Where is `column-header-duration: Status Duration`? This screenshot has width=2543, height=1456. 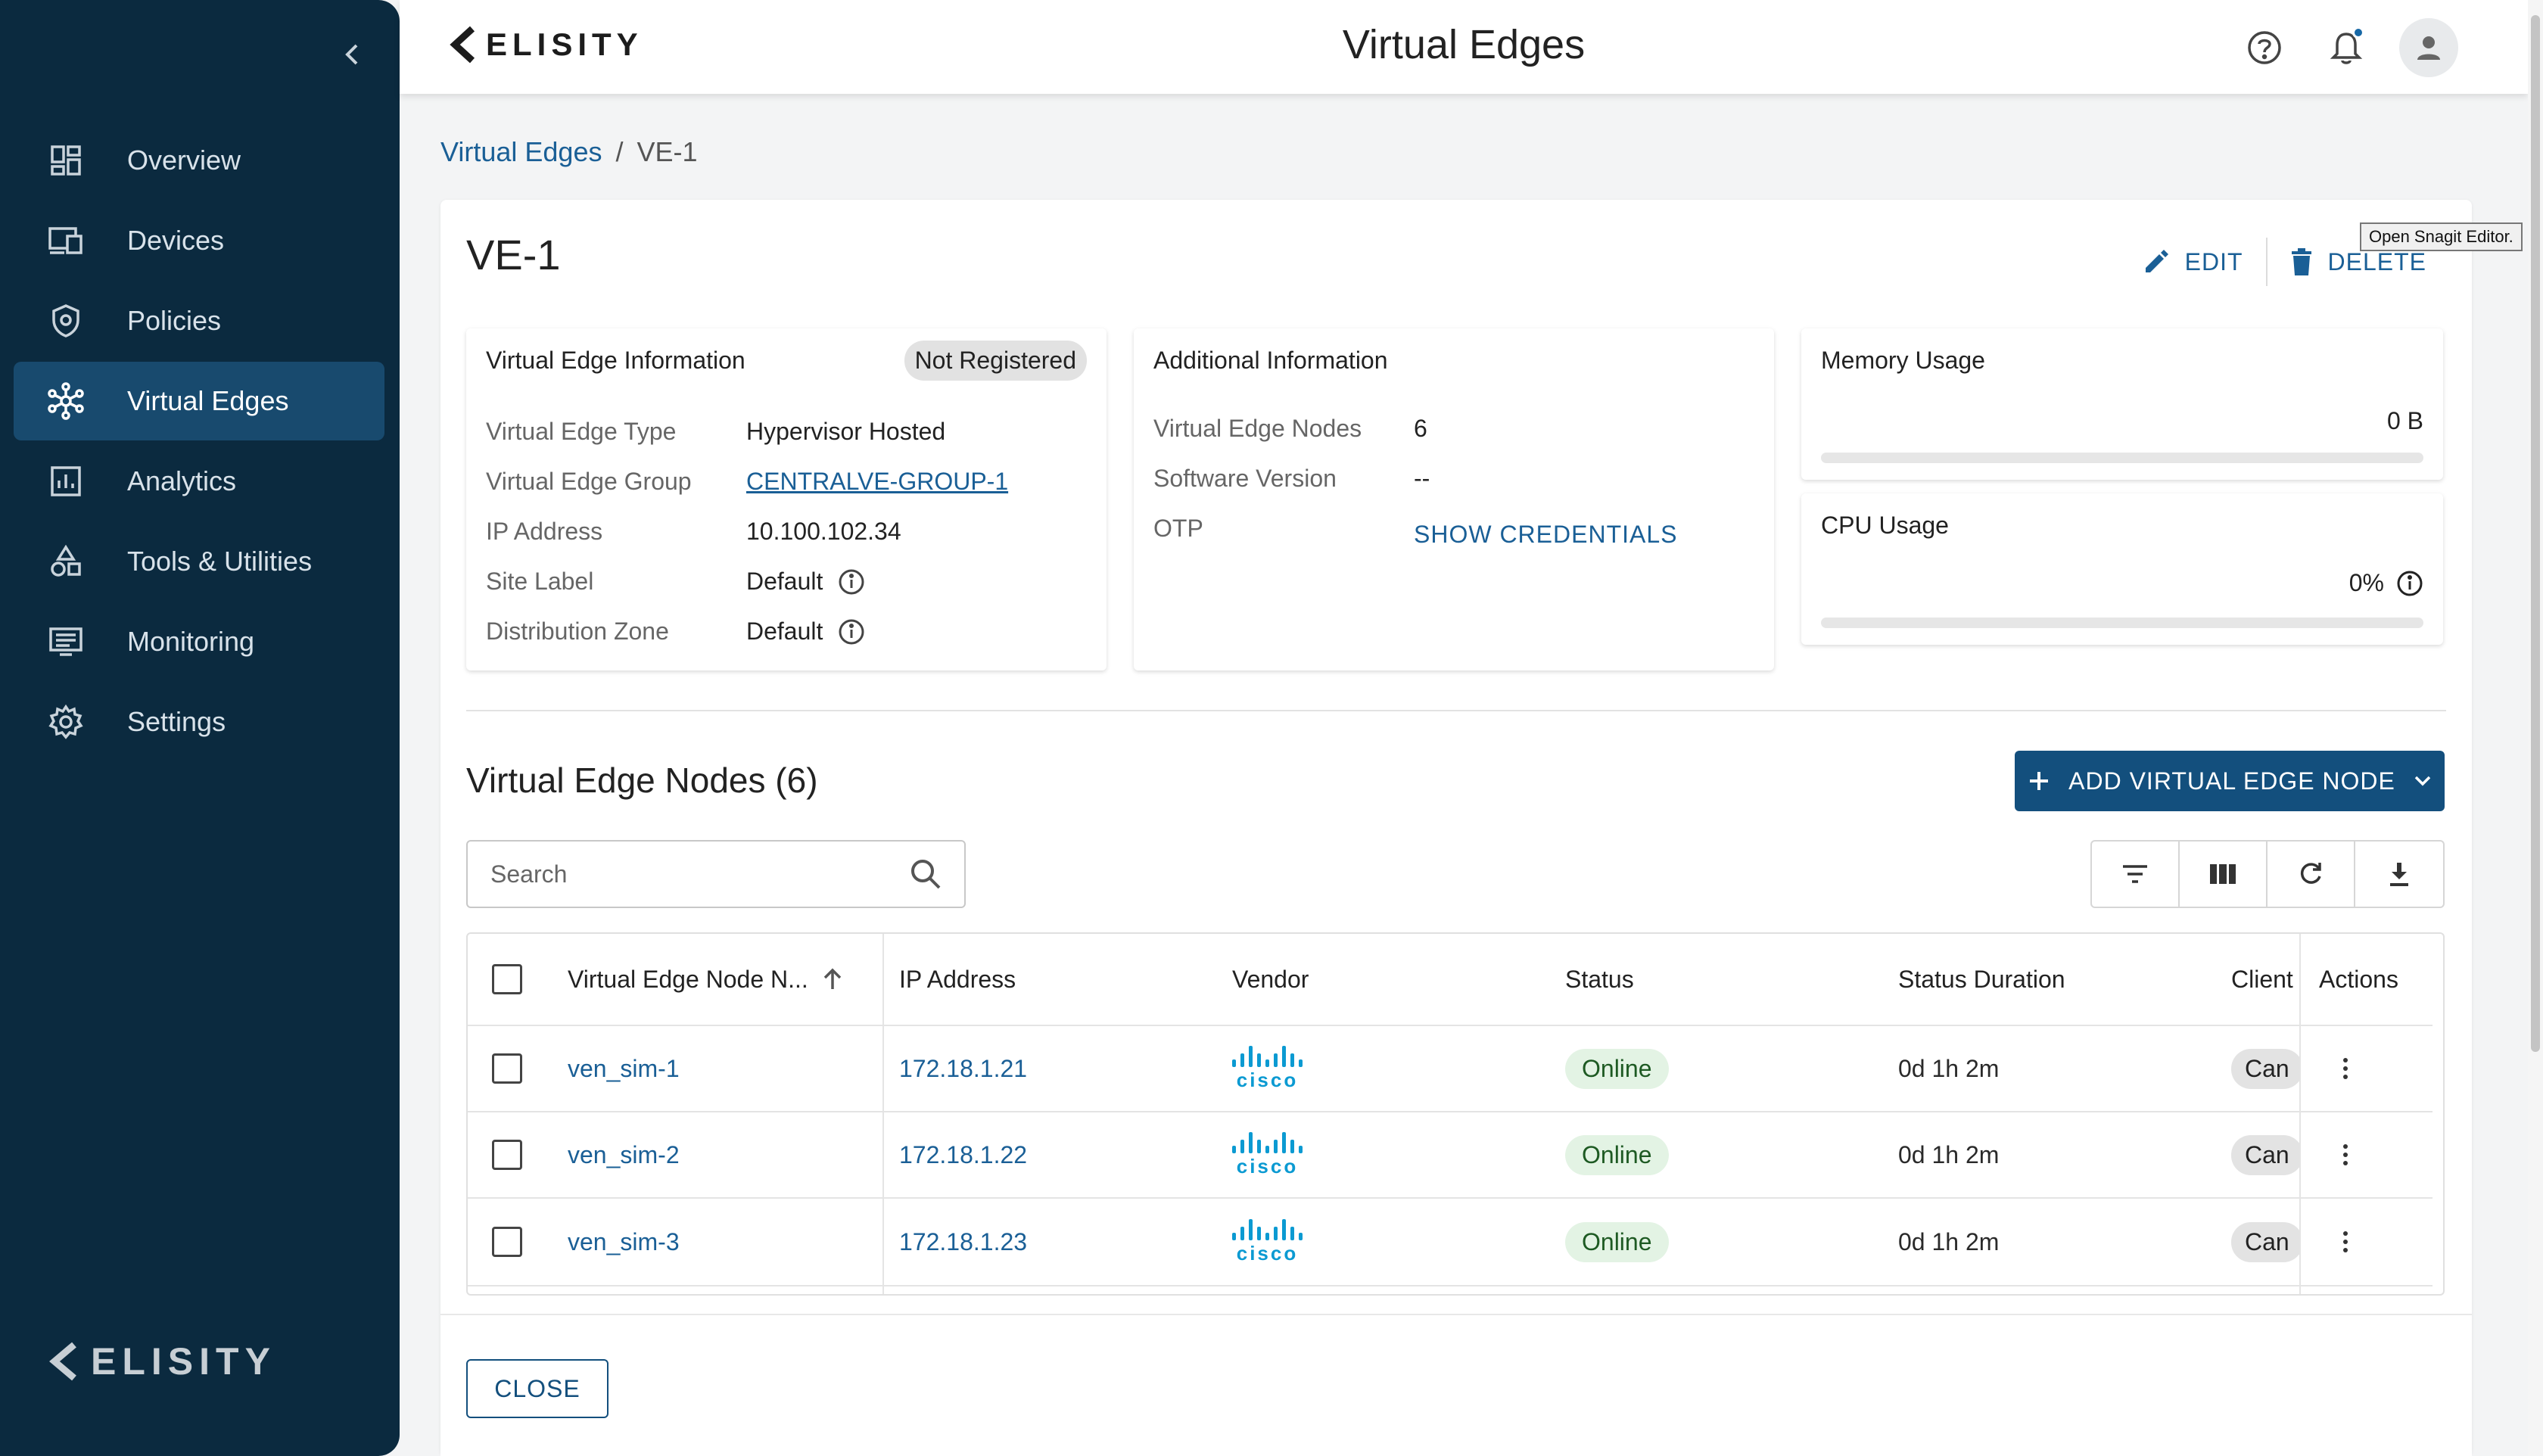 column-header-duration: Status Duration is located at coordinates (1981, 980).